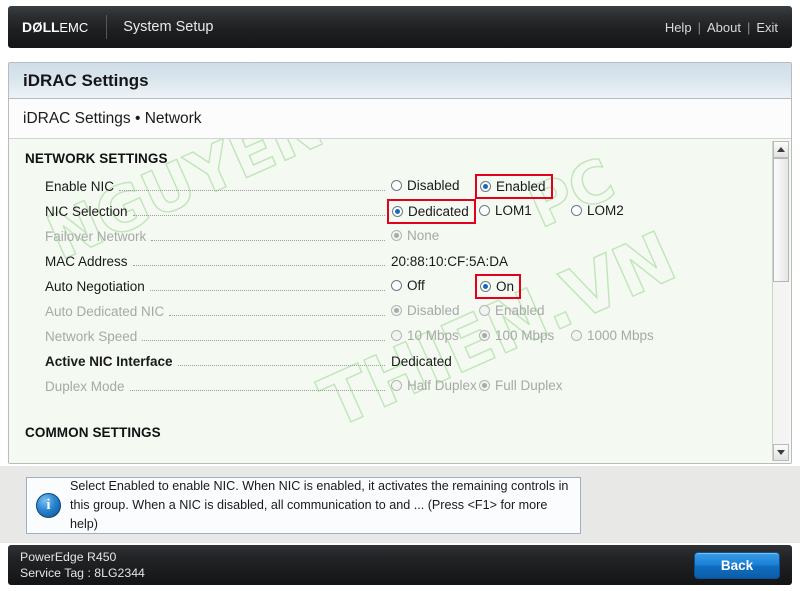 Image resolution: width=800 pixels, height=591 pixels. Describe the element at coordinates (85, 386) in the screenshot. I see `setting-label: Duplex Mode` at that location.